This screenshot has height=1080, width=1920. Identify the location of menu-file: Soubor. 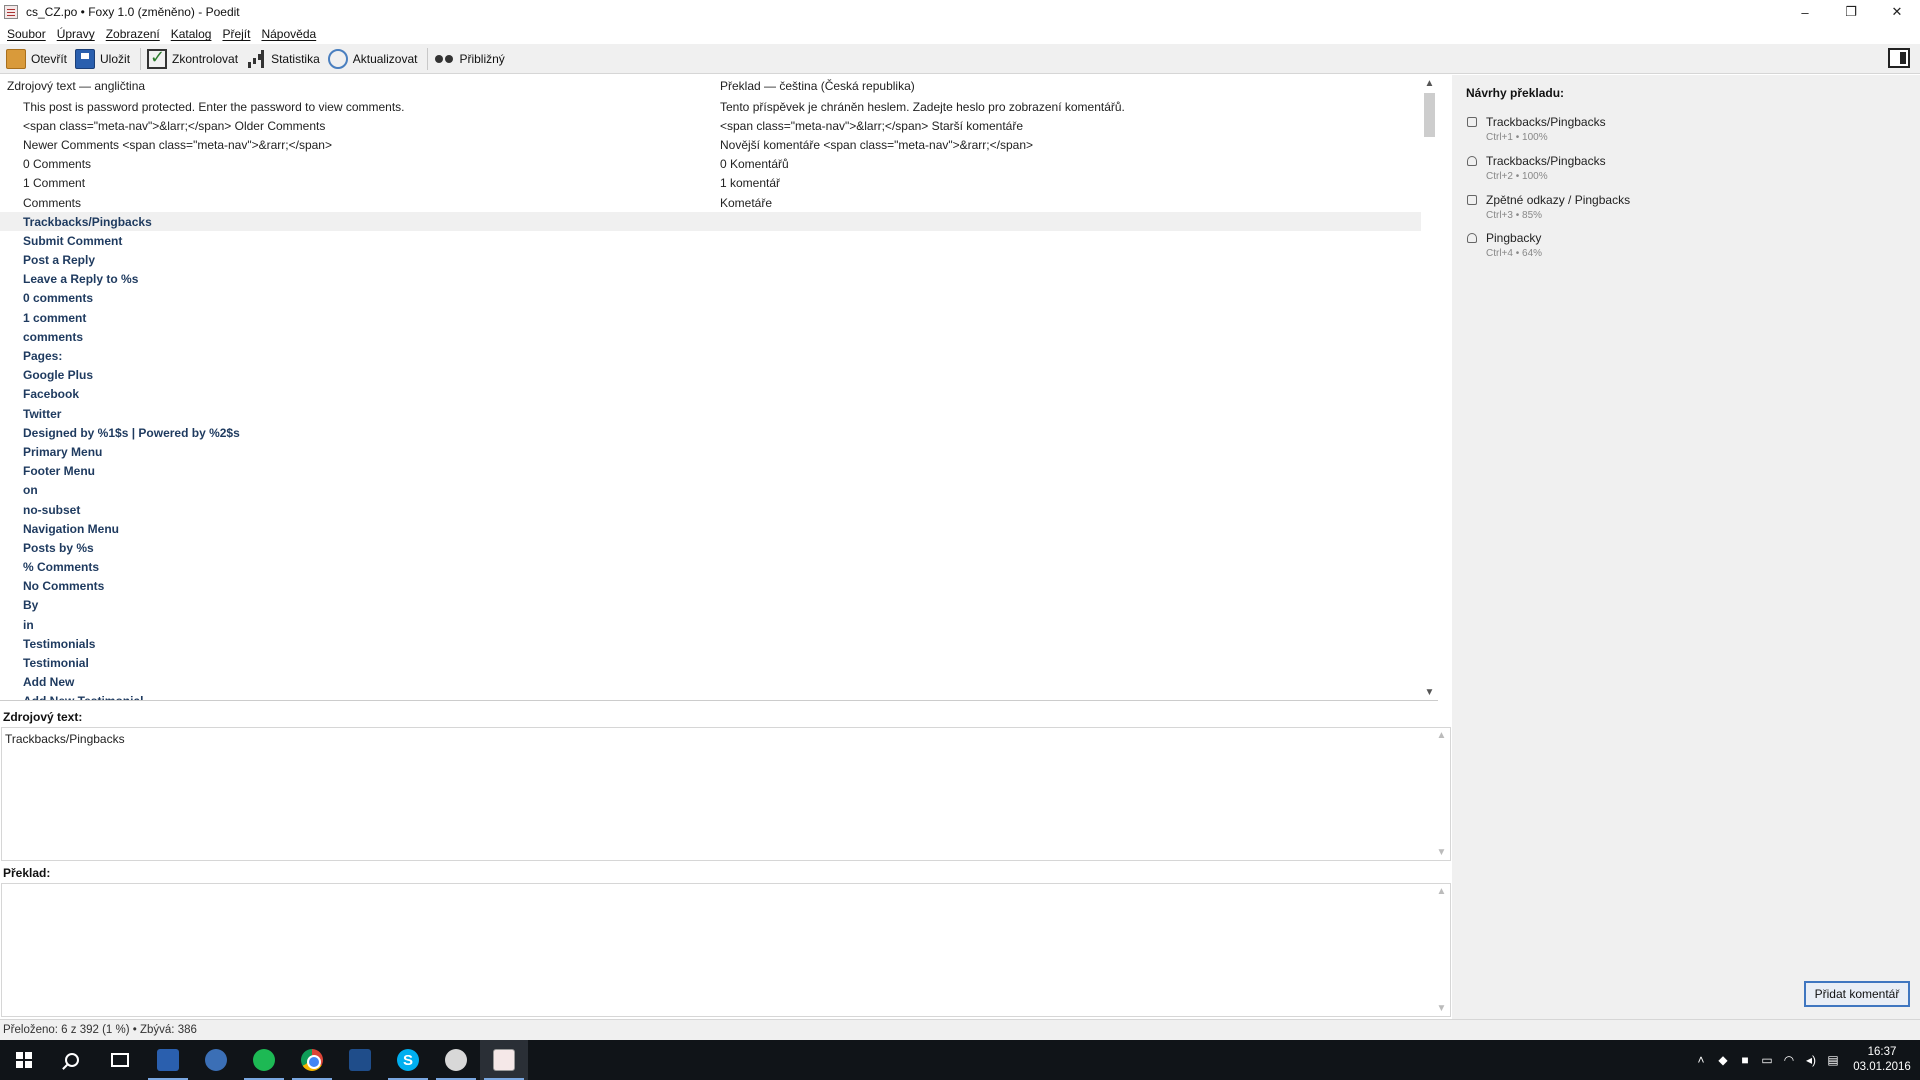
(26, 34).